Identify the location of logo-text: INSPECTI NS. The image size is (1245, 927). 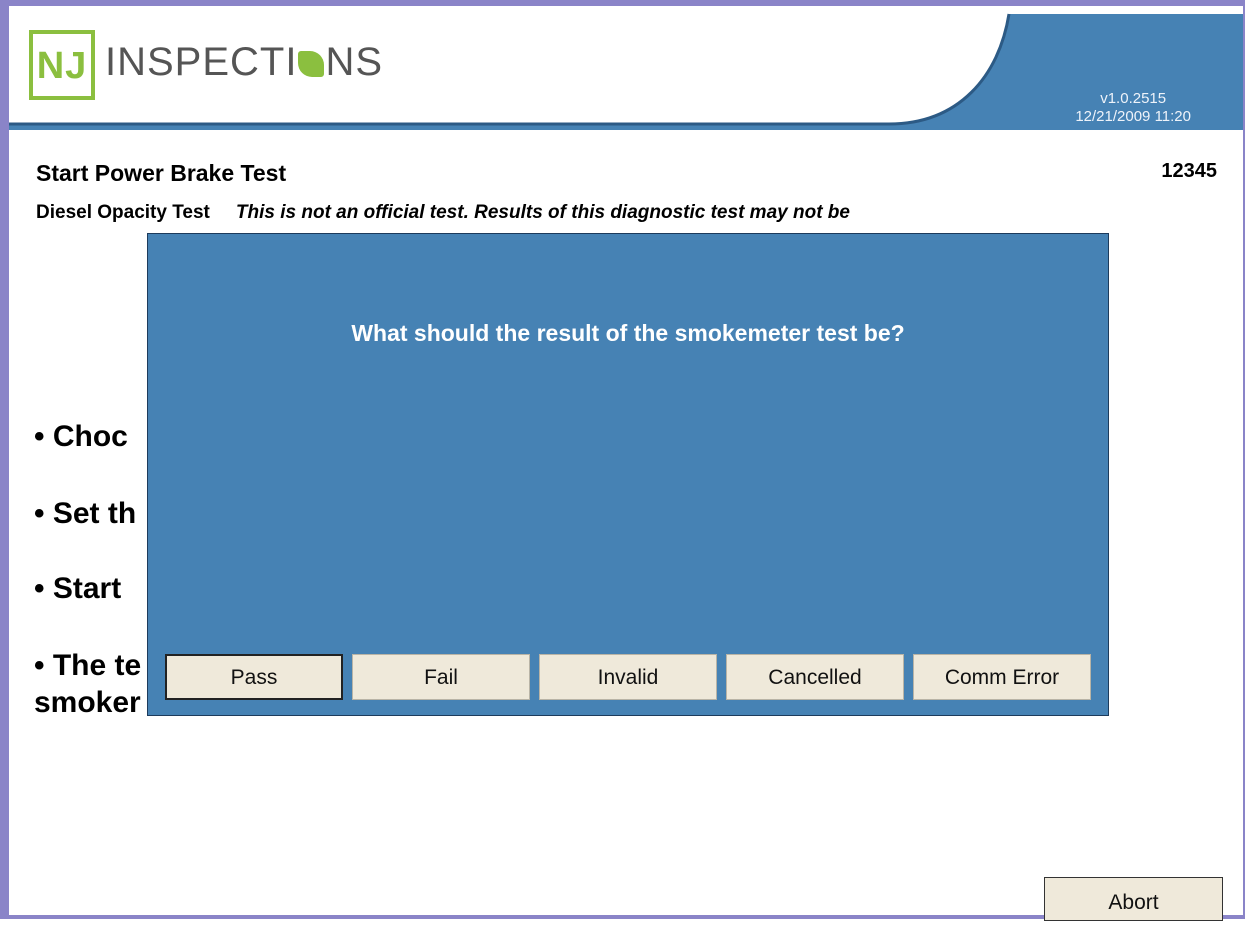
(244, 62).